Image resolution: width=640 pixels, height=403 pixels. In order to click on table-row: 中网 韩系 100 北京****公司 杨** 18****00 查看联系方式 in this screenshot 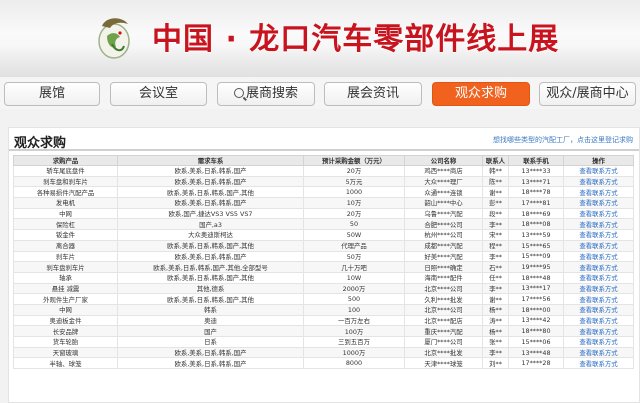, I will do `click(323, 309)`.